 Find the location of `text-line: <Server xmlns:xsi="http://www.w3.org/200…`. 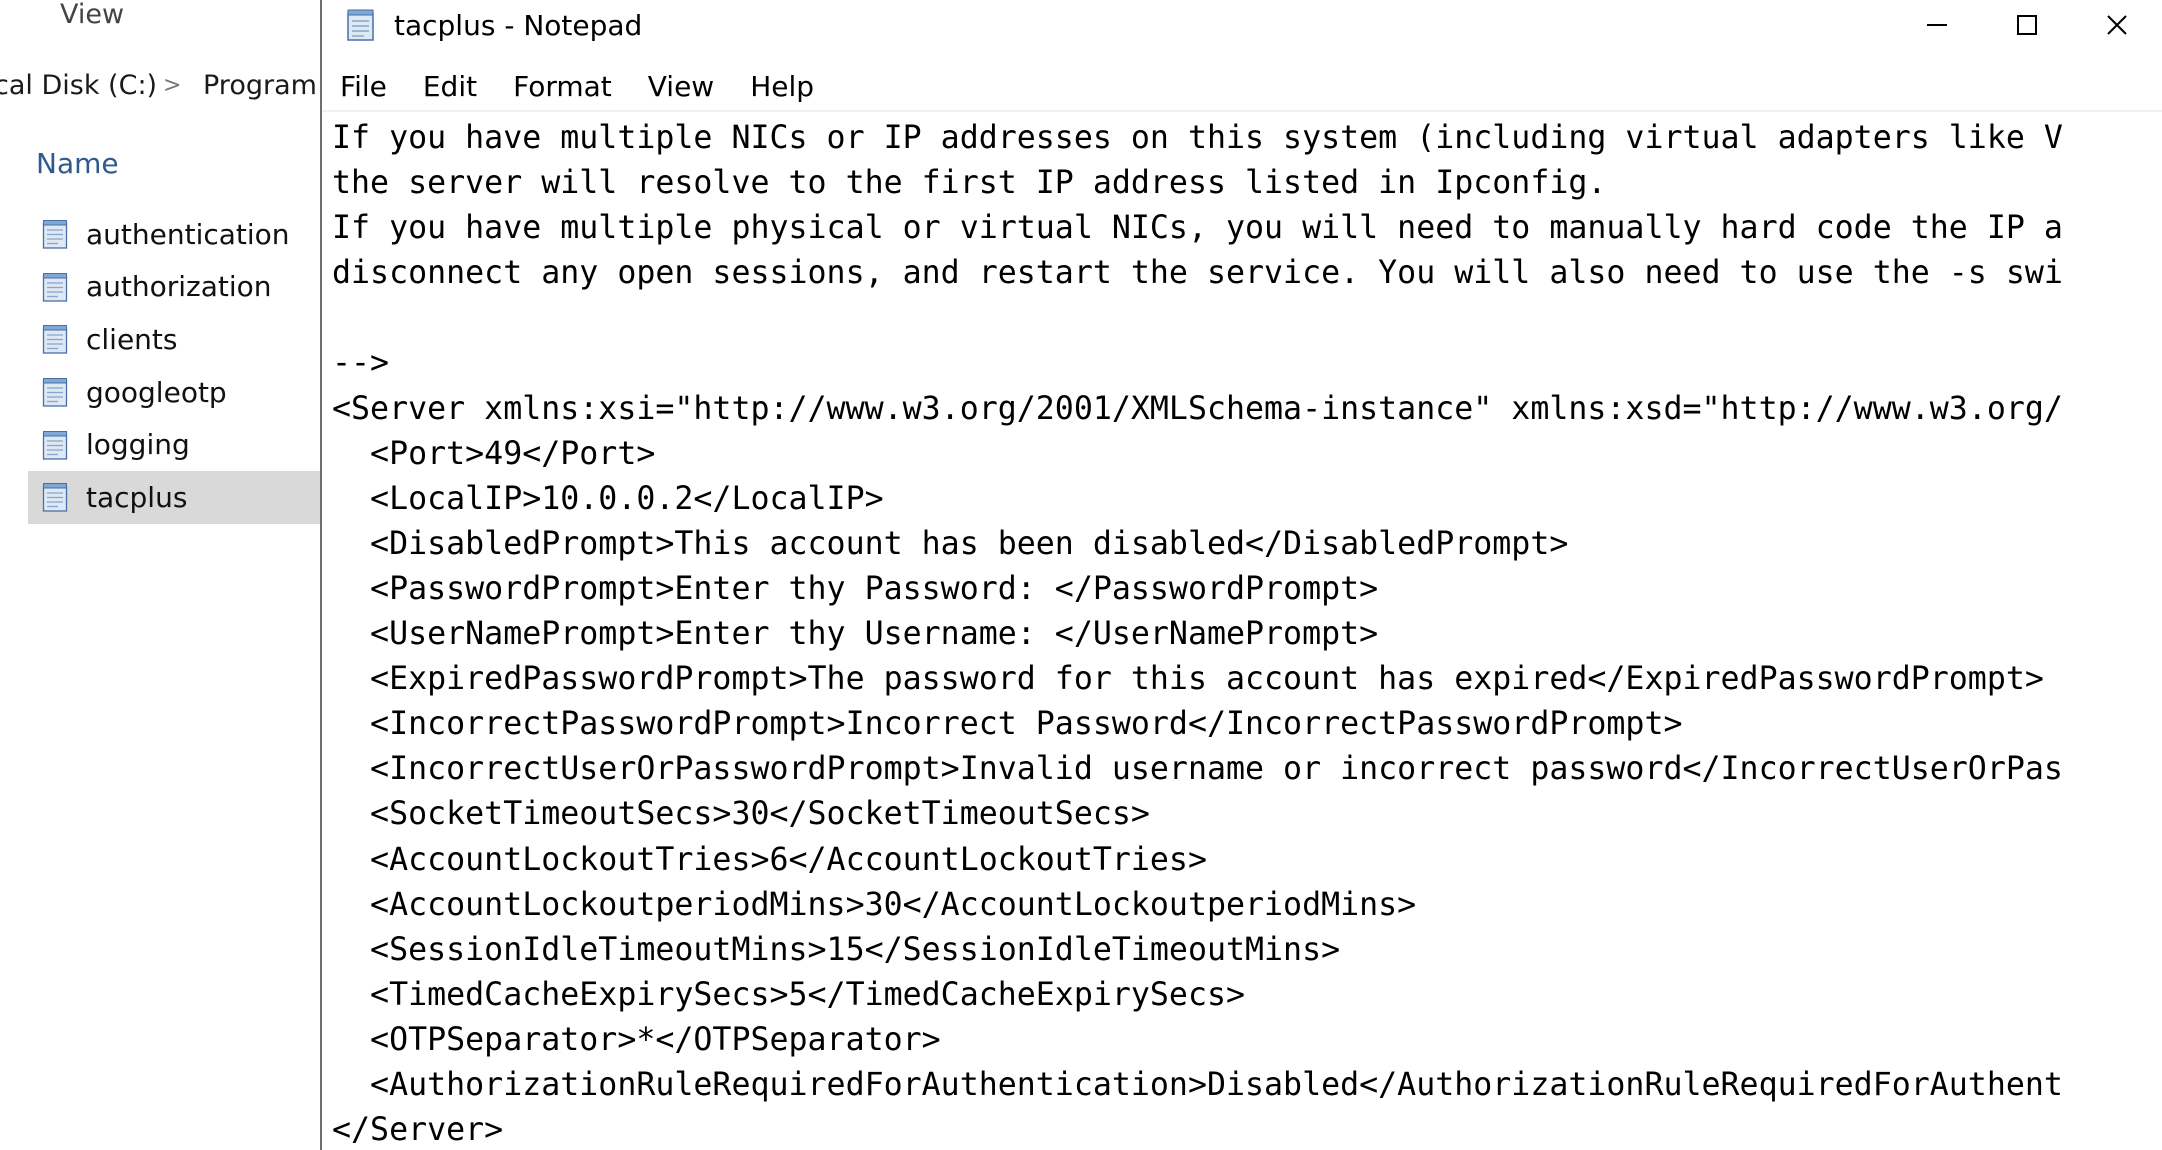

text-line: <Server xmlns:xsi="http://www.w3.org/200… is located at coordinates (1197, 408).